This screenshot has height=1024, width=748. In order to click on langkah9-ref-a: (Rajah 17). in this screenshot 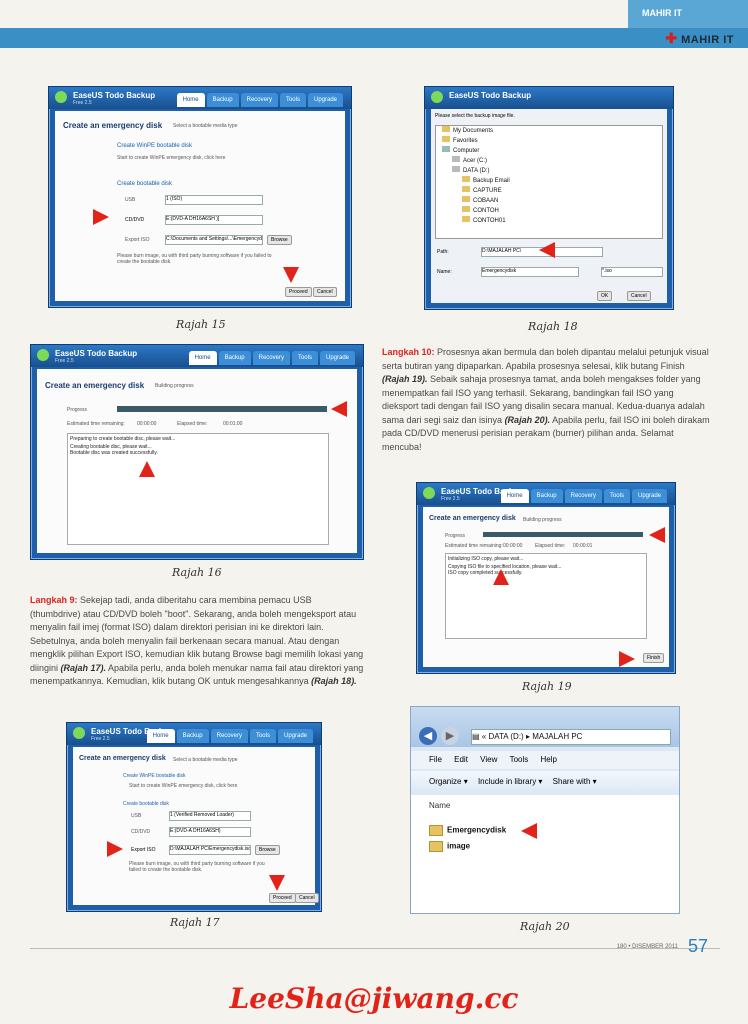, I will do `click(83, 667)`.